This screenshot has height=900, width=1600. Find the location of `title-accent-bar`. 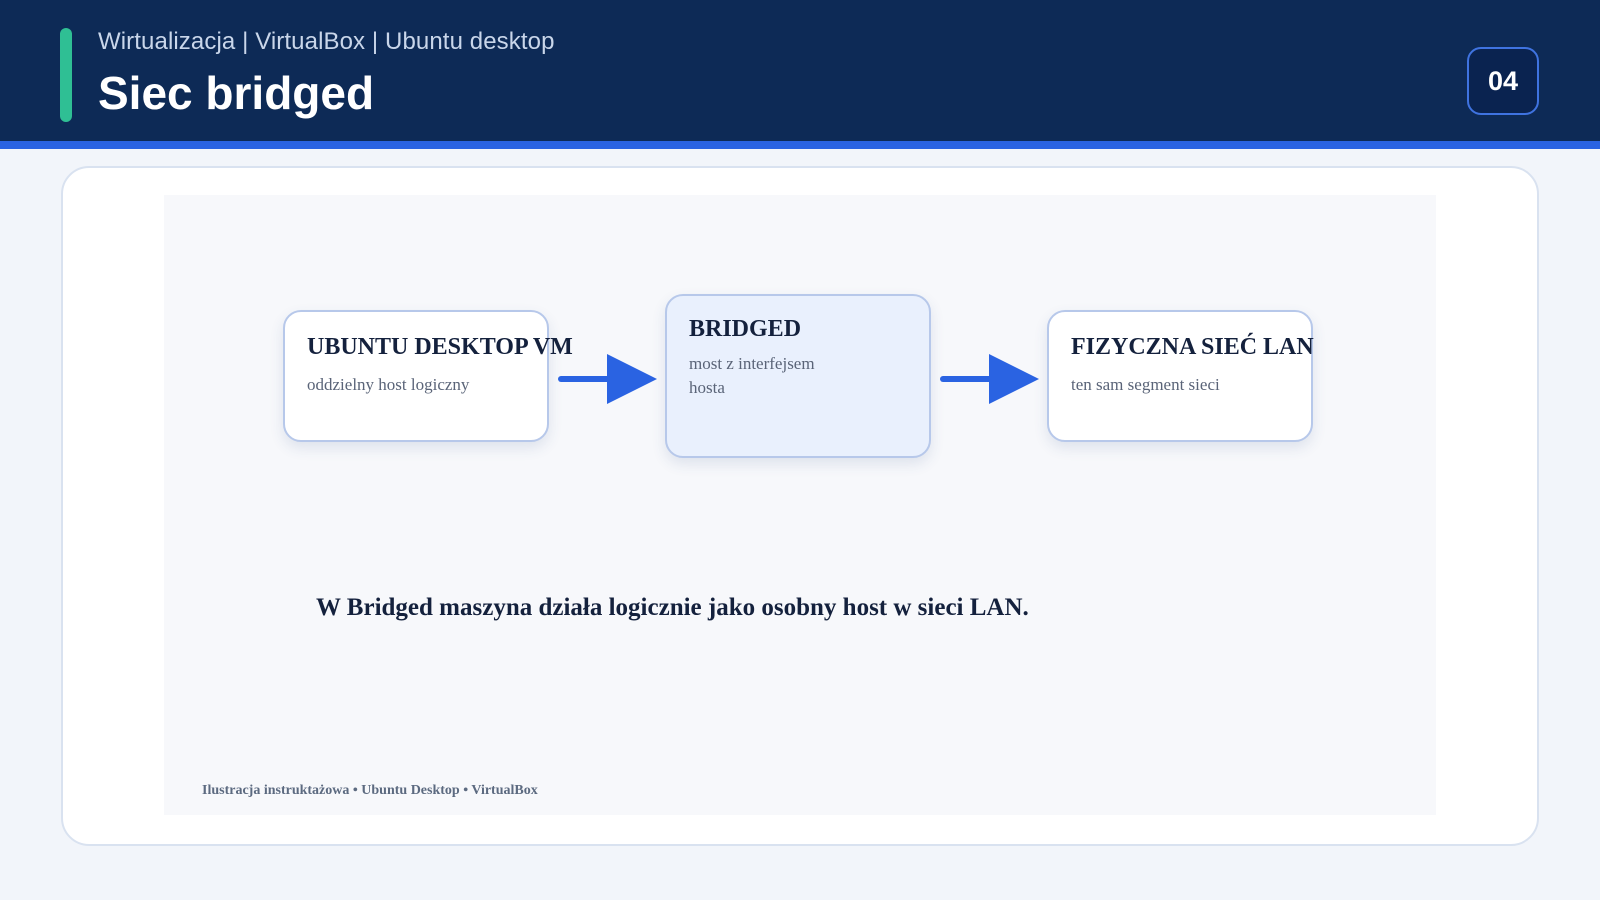

title-accent-bar is located at coordinates (66, 75).